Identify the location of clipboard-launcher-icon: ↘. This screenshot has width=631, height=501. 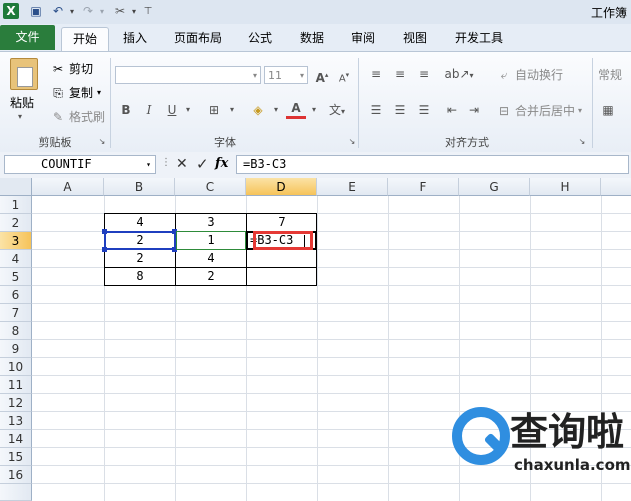
(102, 142).